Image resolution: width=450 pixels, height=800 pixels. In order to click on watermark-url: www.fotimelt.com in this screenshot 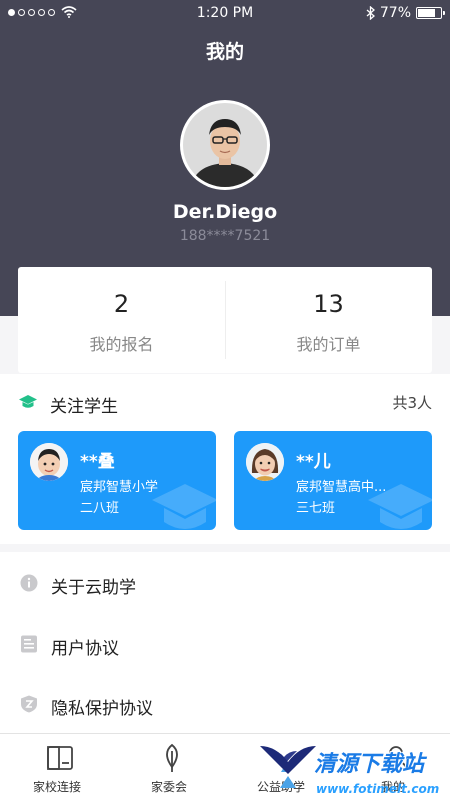, I will do `click(378, 789)`.